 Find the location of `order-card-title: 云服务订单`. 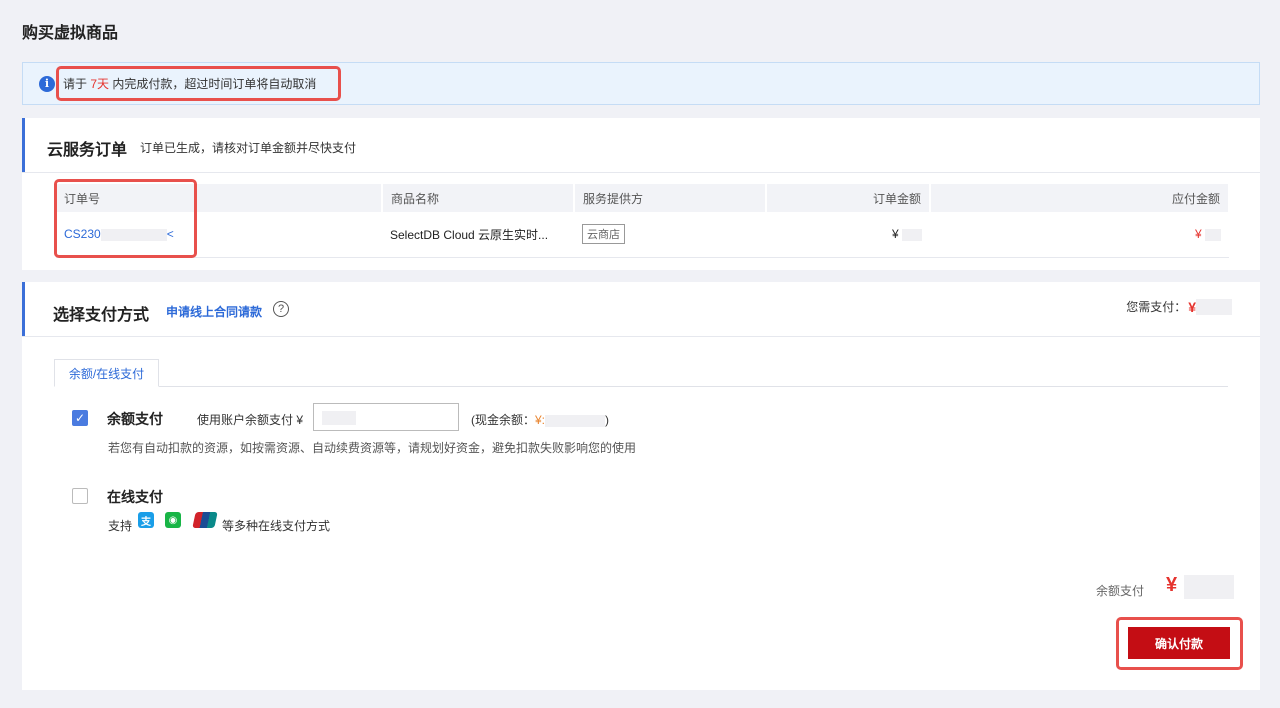

order-card-title: 云服务订单 is located at coordinates (87, 150).